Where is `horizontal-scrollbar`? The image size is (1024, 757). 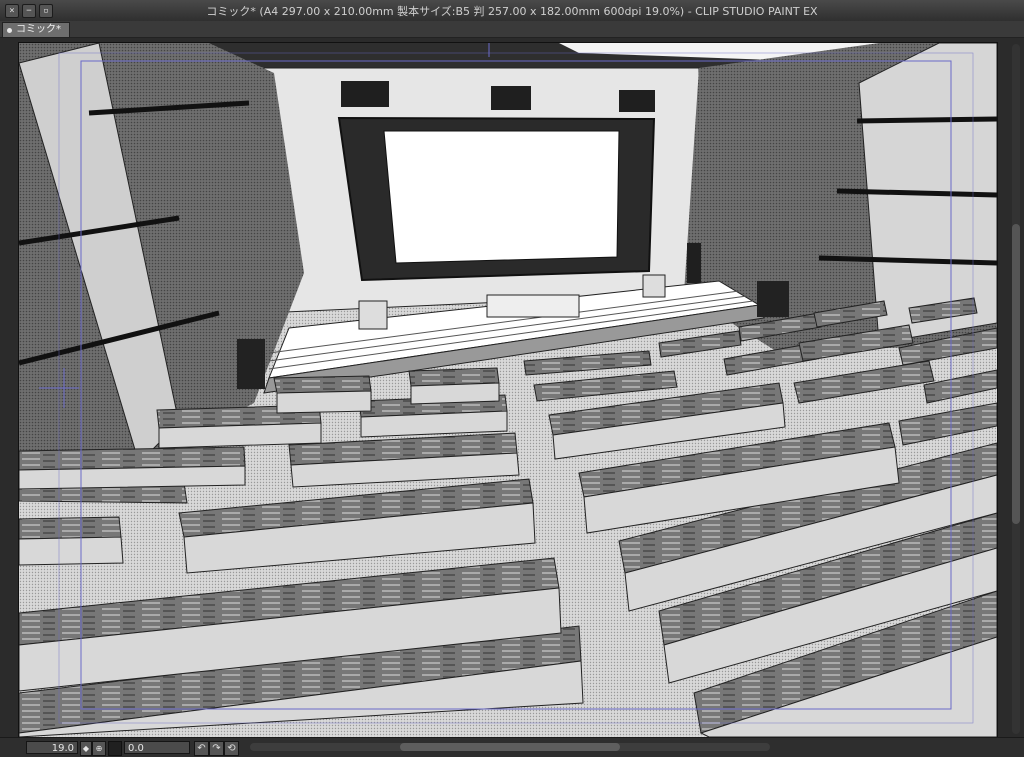 horizontal-scrollbar is located at coordinates (510, 747).